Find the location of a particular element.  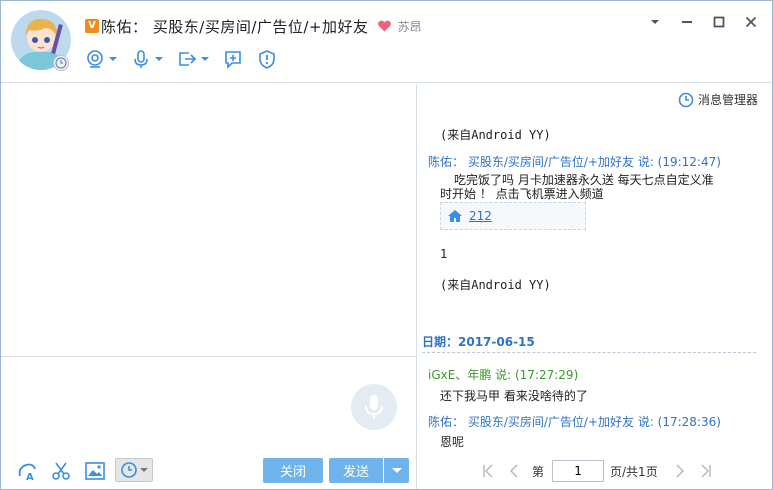

chevron-left-icon is located at coordinates (514, 471).